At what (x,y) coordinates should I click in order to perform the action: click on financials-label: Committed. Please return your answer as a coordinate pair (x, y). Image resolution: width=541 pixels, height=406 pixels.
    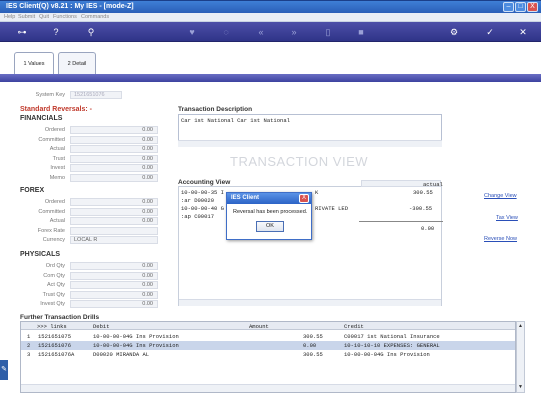
    Looking at the image, I should click on (51, 139).